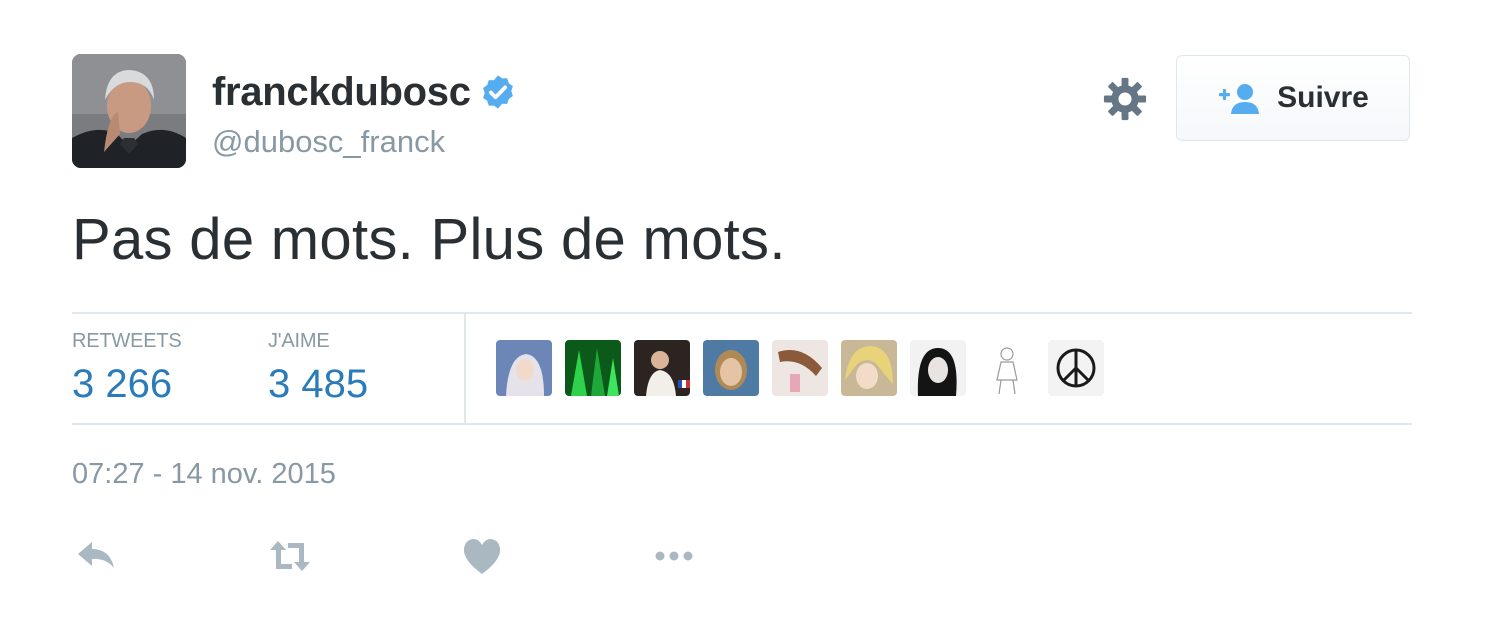  I want to click on follow-label: Suivre, so click(1323, 97).